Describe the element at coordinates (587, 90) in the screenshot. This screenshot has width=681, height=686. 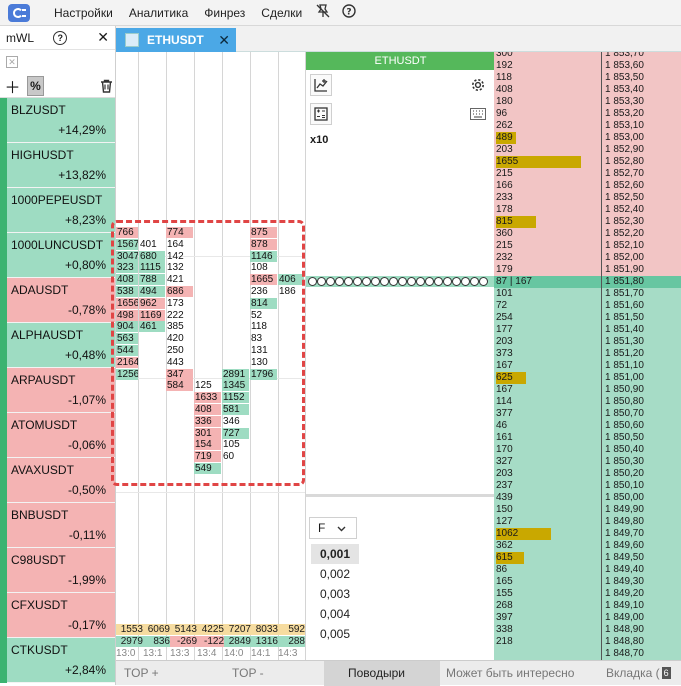
I see `orderbook-row: 408 1 853,40` at that location.